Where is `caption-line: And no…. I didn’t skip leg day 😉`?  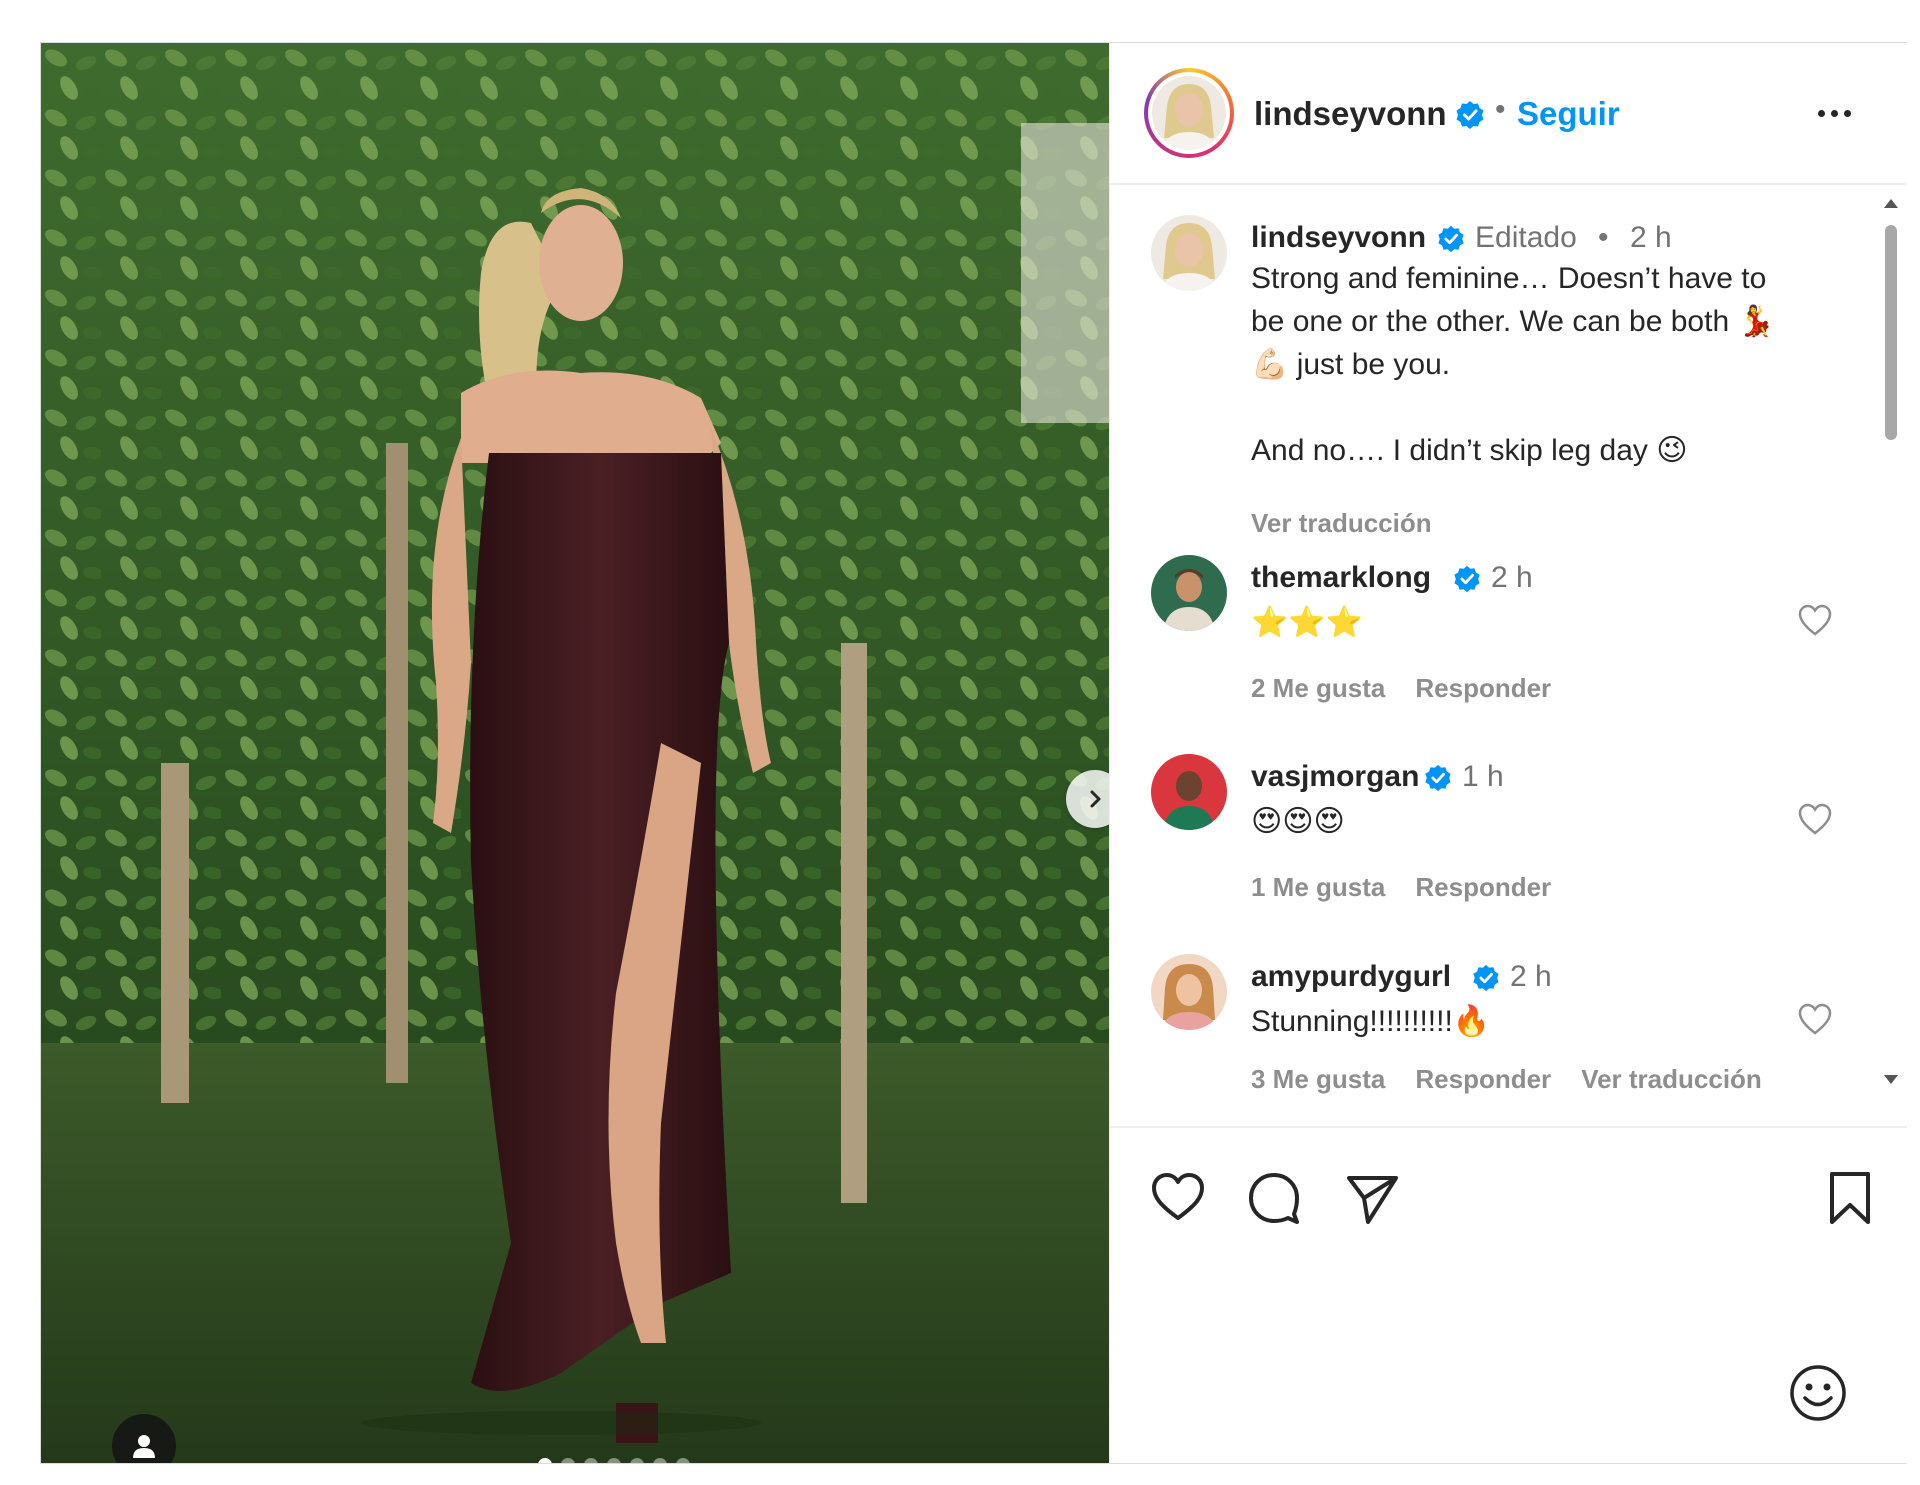
caption-line: And no…. I didn’t skip leg day 😉 is located at coordinates (1469, 450).